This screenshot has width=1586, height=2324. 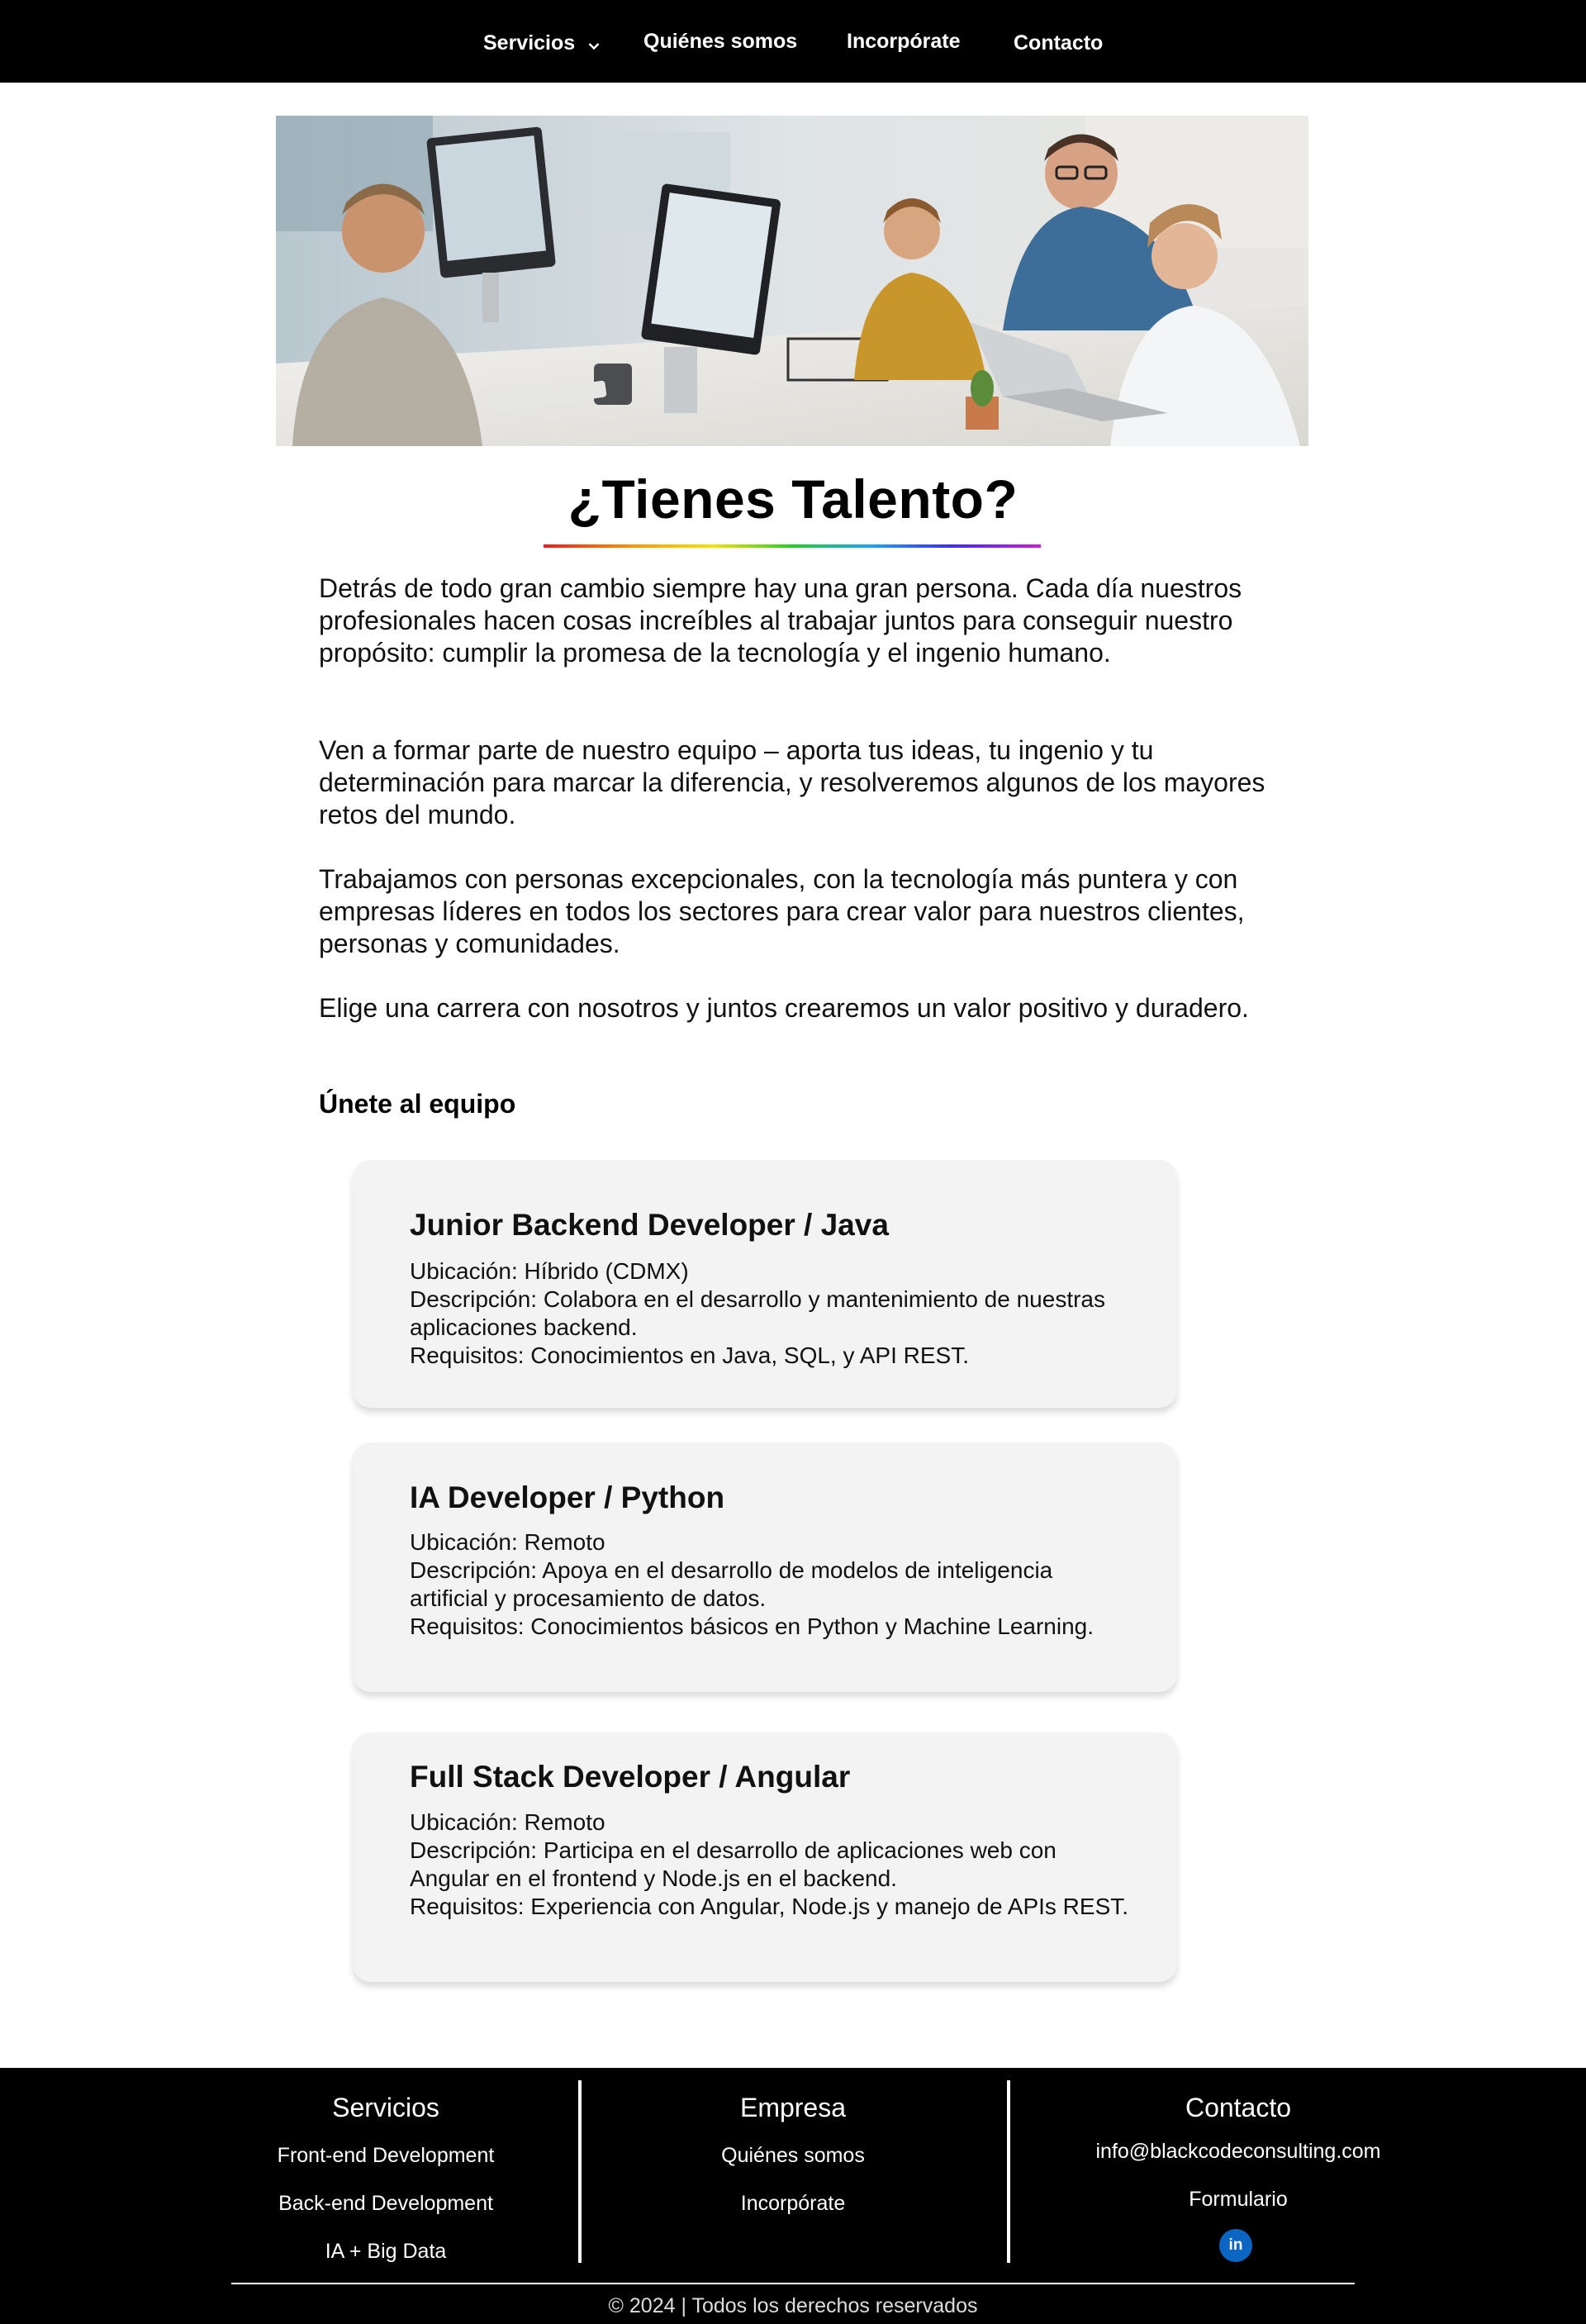 What do you see at coordinates (417, 1104) in the screenshot?
I see `join-team-heading: Únete al equipo` at bounding box center [417, 1104].